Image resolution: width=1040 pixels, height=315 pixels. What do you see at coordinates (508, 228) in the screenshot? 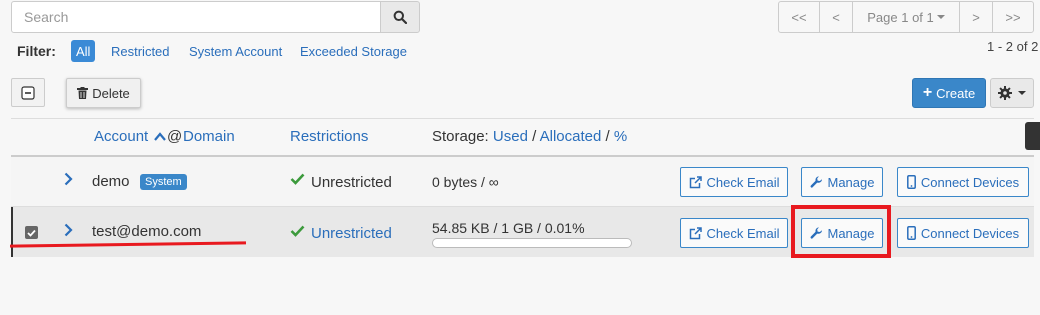
I see `storage-value: 54.85 KB / 1 GB / 0.01%` at bounding box center [508, 228].